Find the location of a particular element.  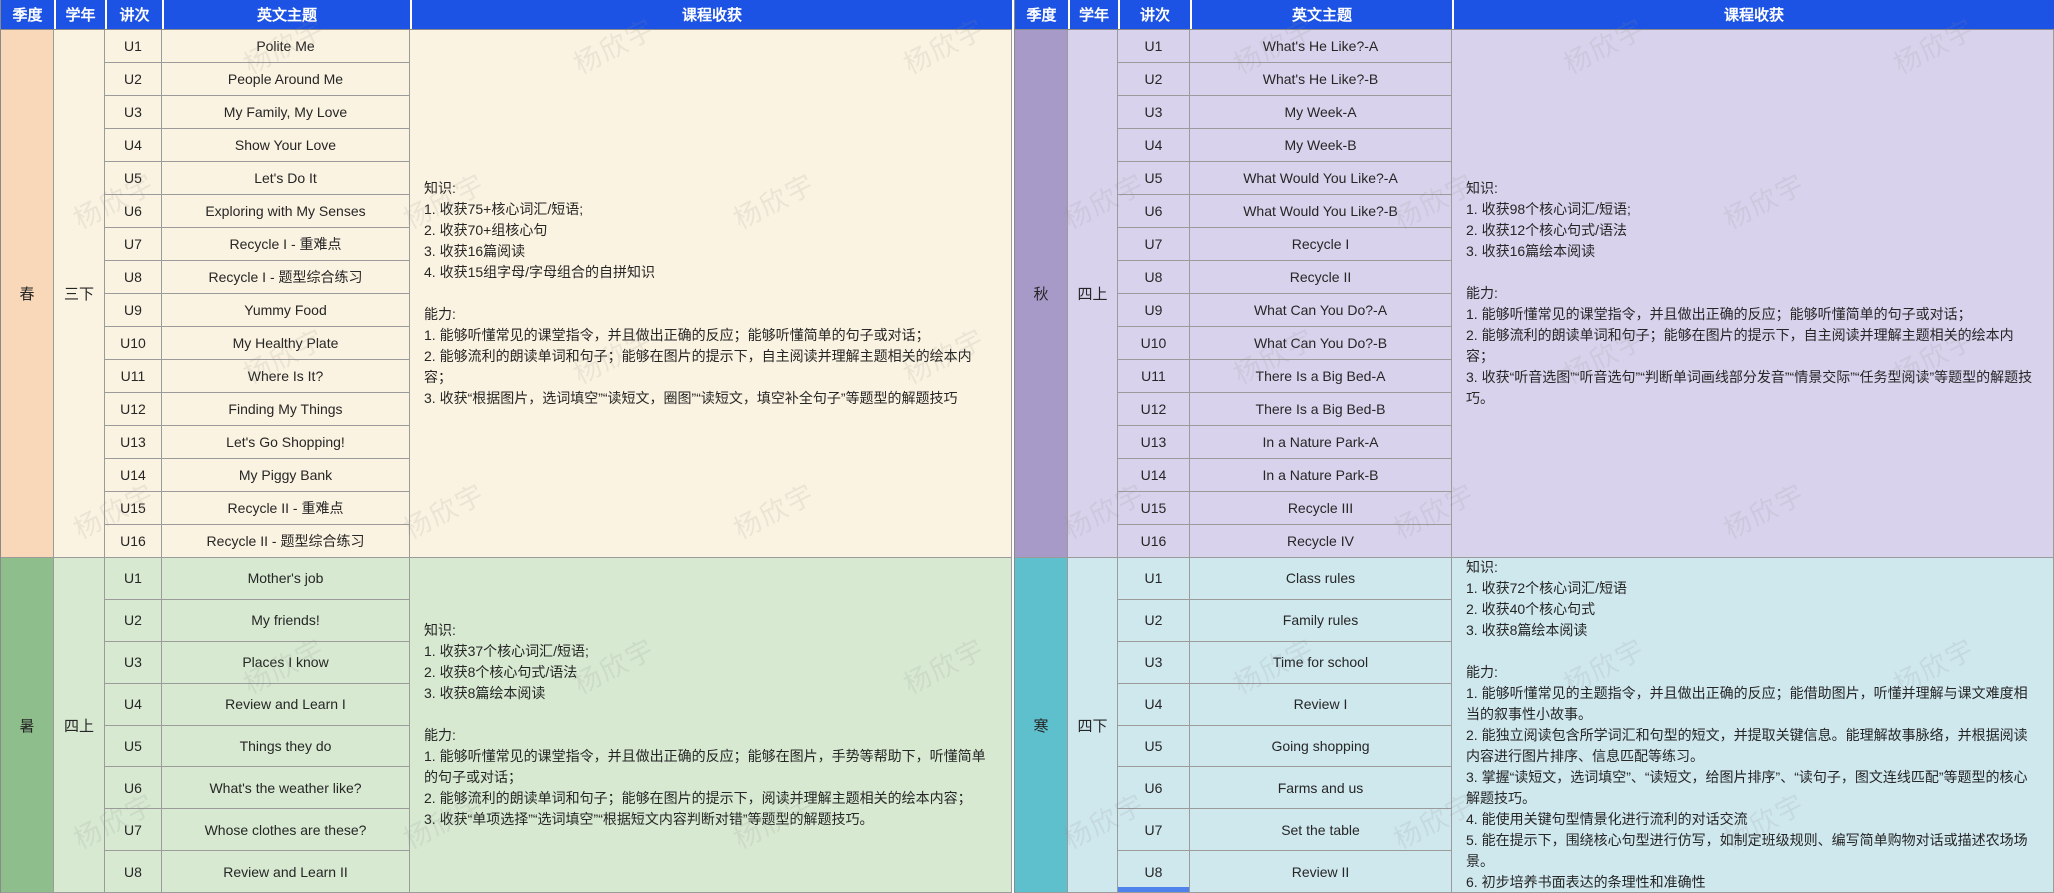

topic-cell: Review and Learn II is located at coordinates (286, 872).